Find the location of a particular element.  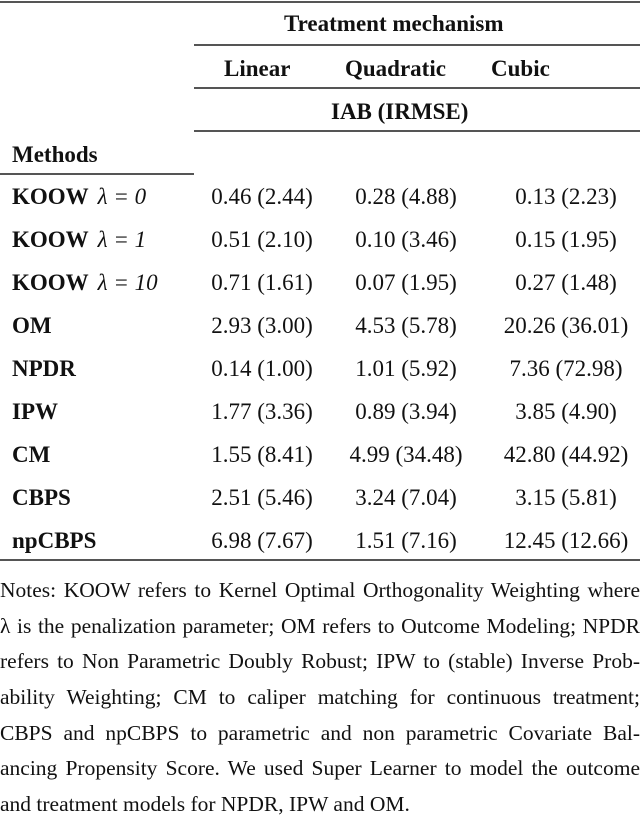

column-header-cubic: Cubic is located at coordinates (520, 68).